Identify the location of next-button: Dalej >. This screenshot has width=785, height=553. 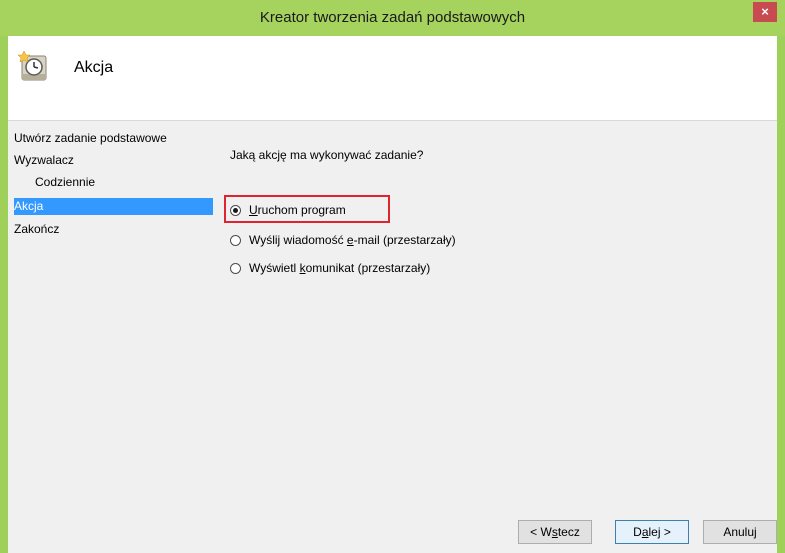
(652, 532).